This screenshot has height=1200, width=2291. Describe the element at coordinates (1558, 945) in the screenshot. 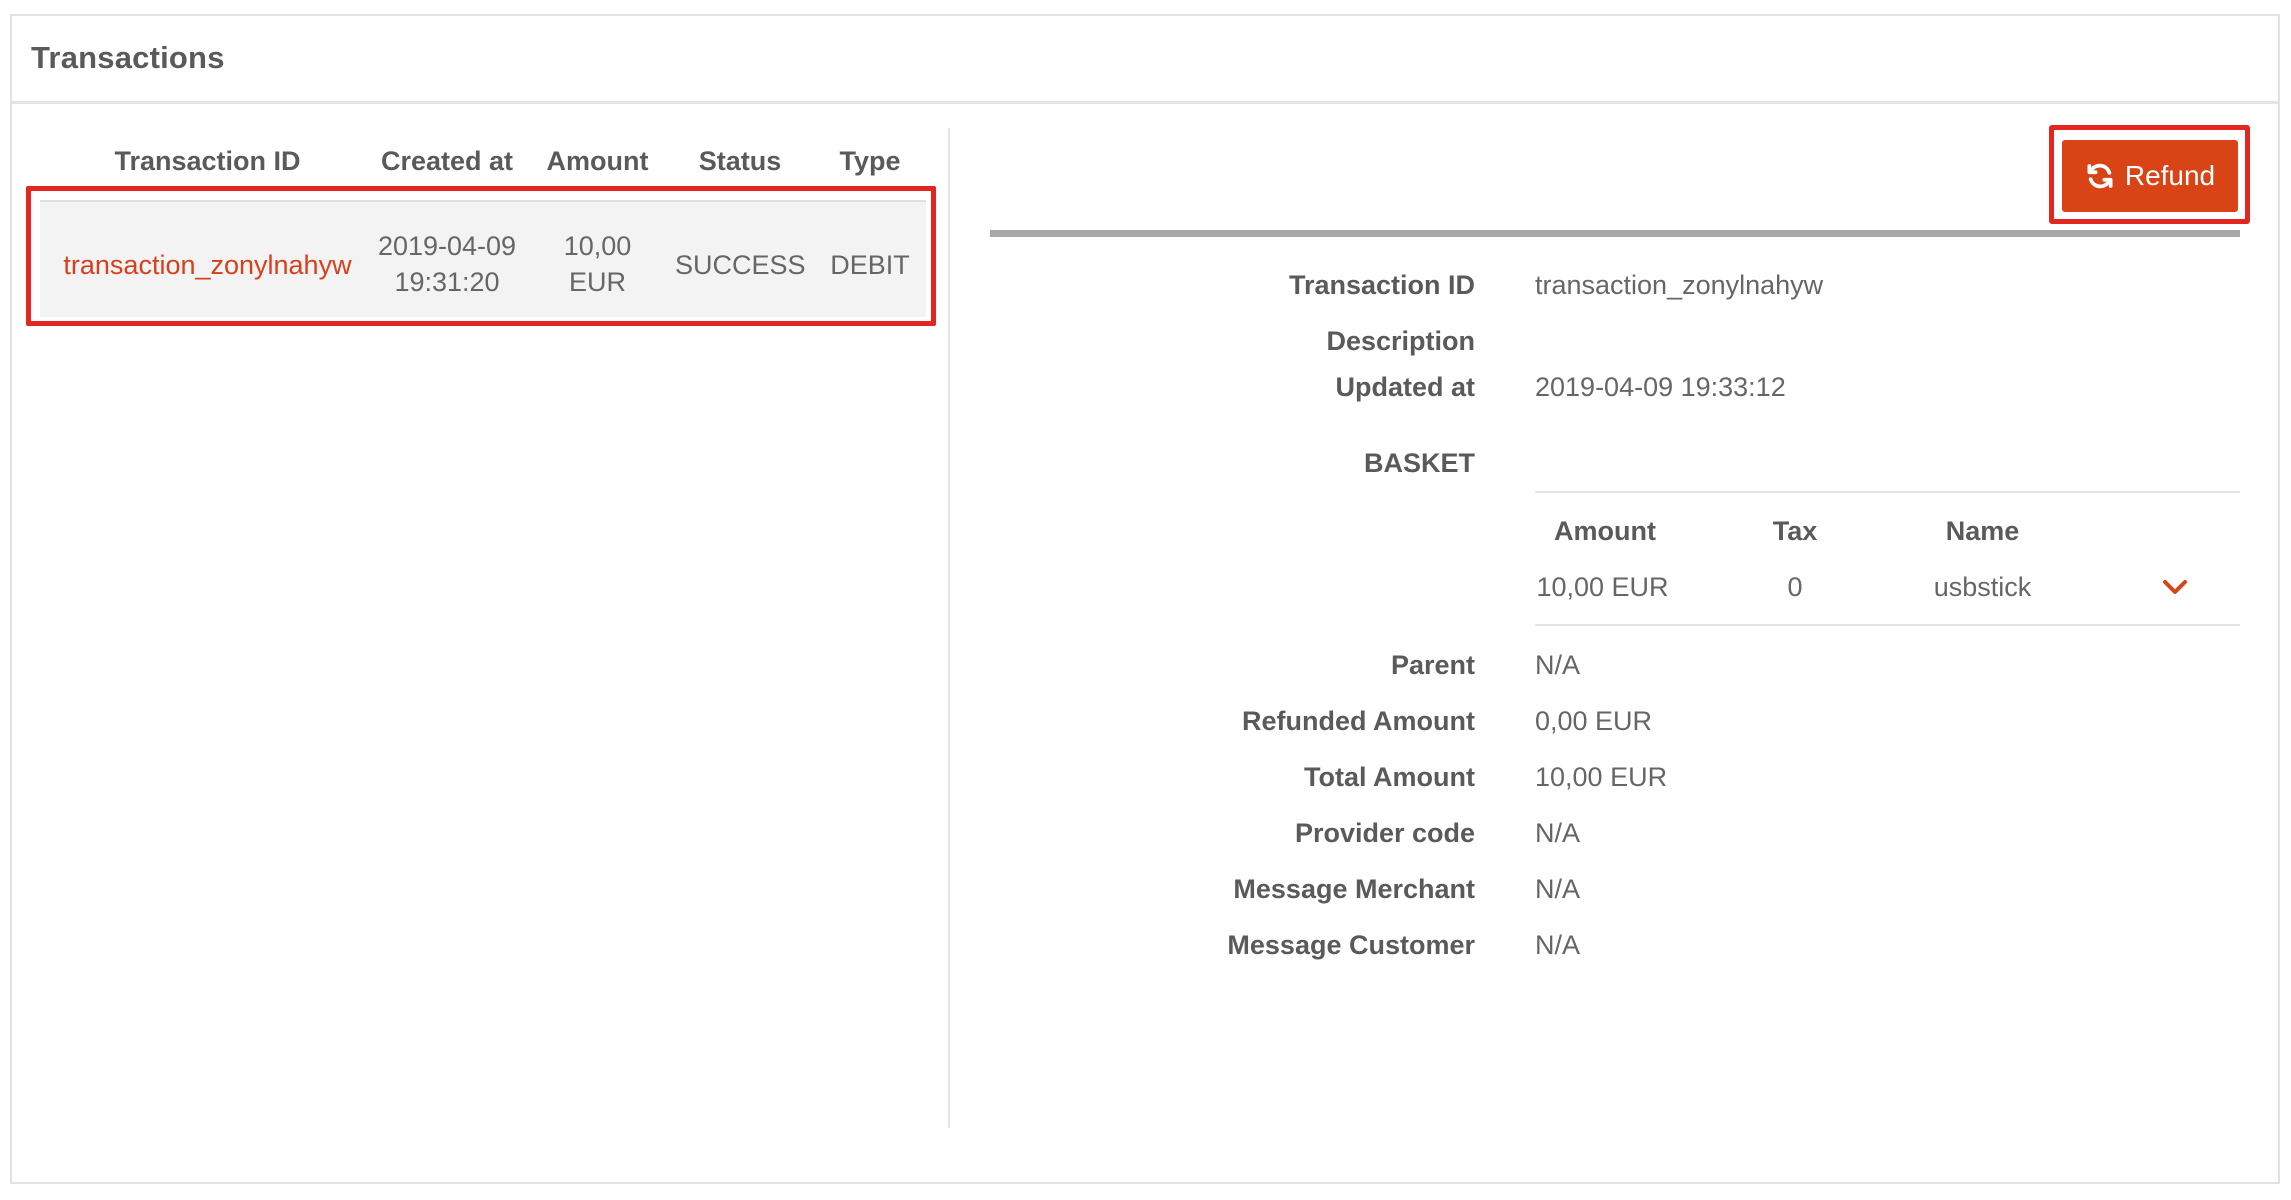

I see `value-message-customer: N/A` at that location.